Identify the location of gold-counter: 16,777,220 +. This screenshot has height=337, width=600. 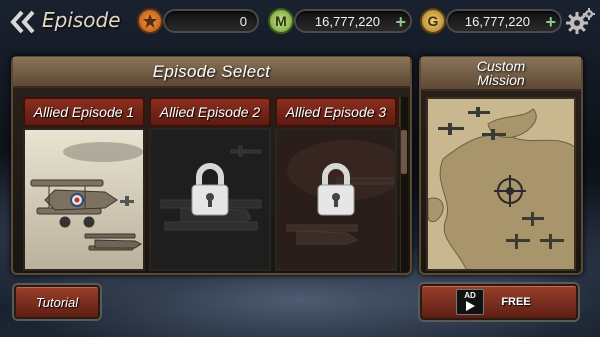
(504, 21).